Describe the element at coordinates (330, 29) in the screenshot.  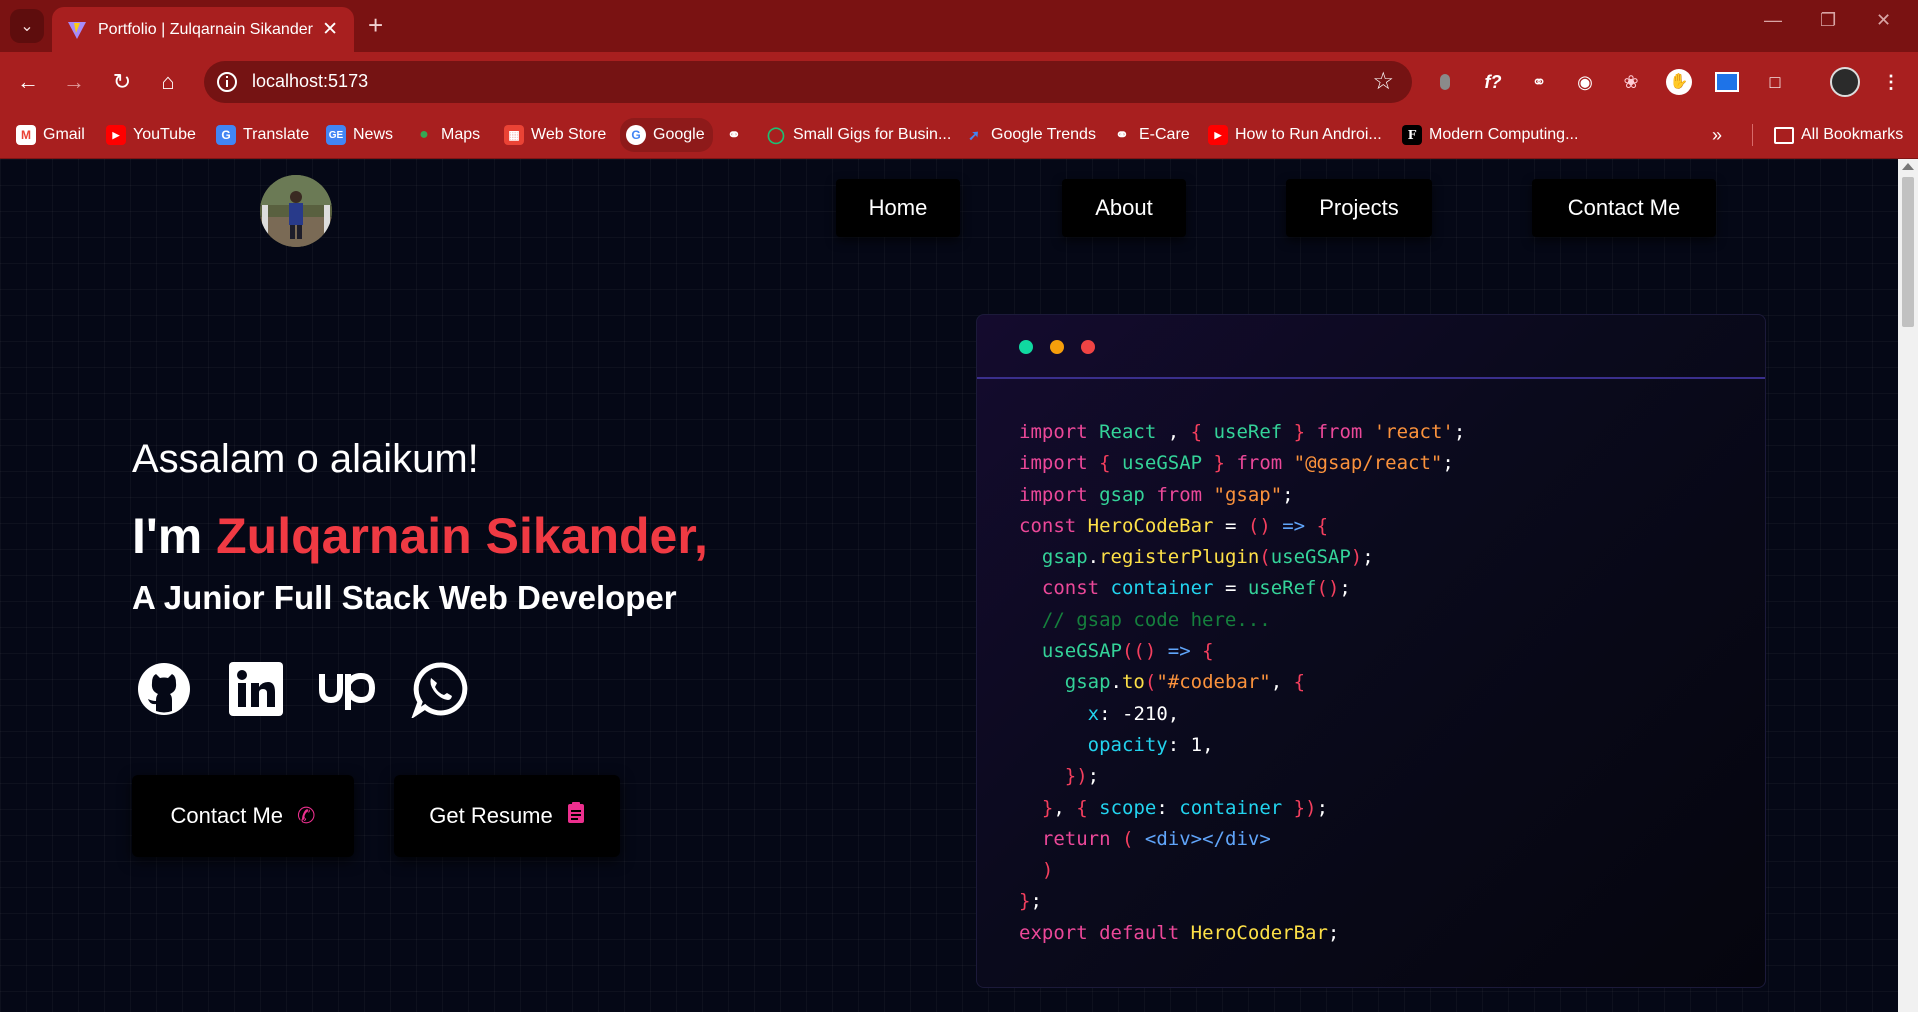
I see `close-tab-icon: ✕` at that location.